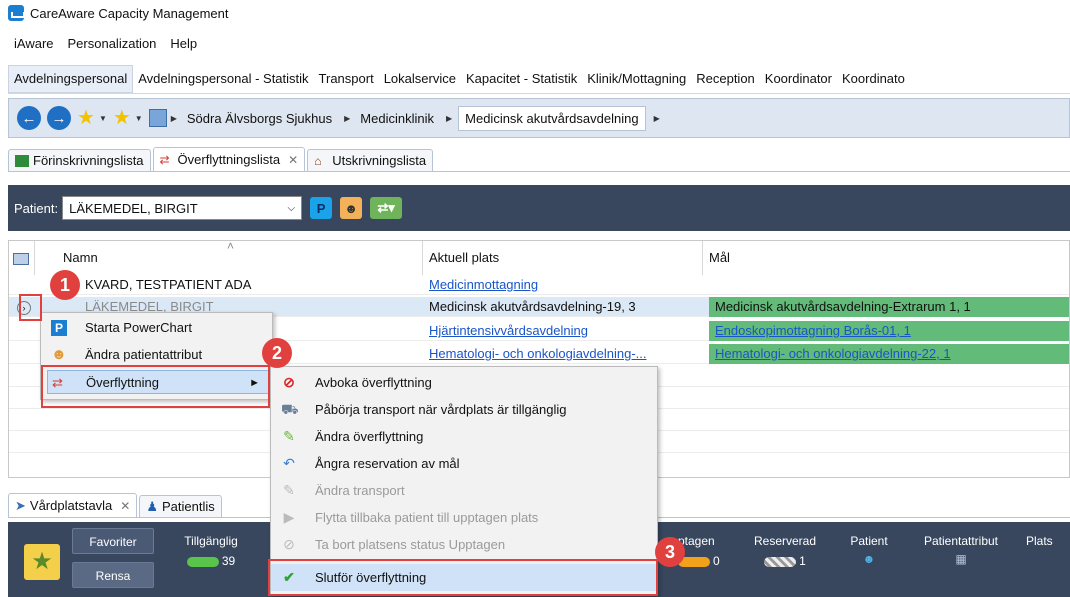 The height and width of the screenshot is (597, 1070). What do you see at coordinates (889, 354) in the screenshot?
I see `cell-target: Hematologi- och onkologiavdelning-22, 1` at bounding box center [889, 354].